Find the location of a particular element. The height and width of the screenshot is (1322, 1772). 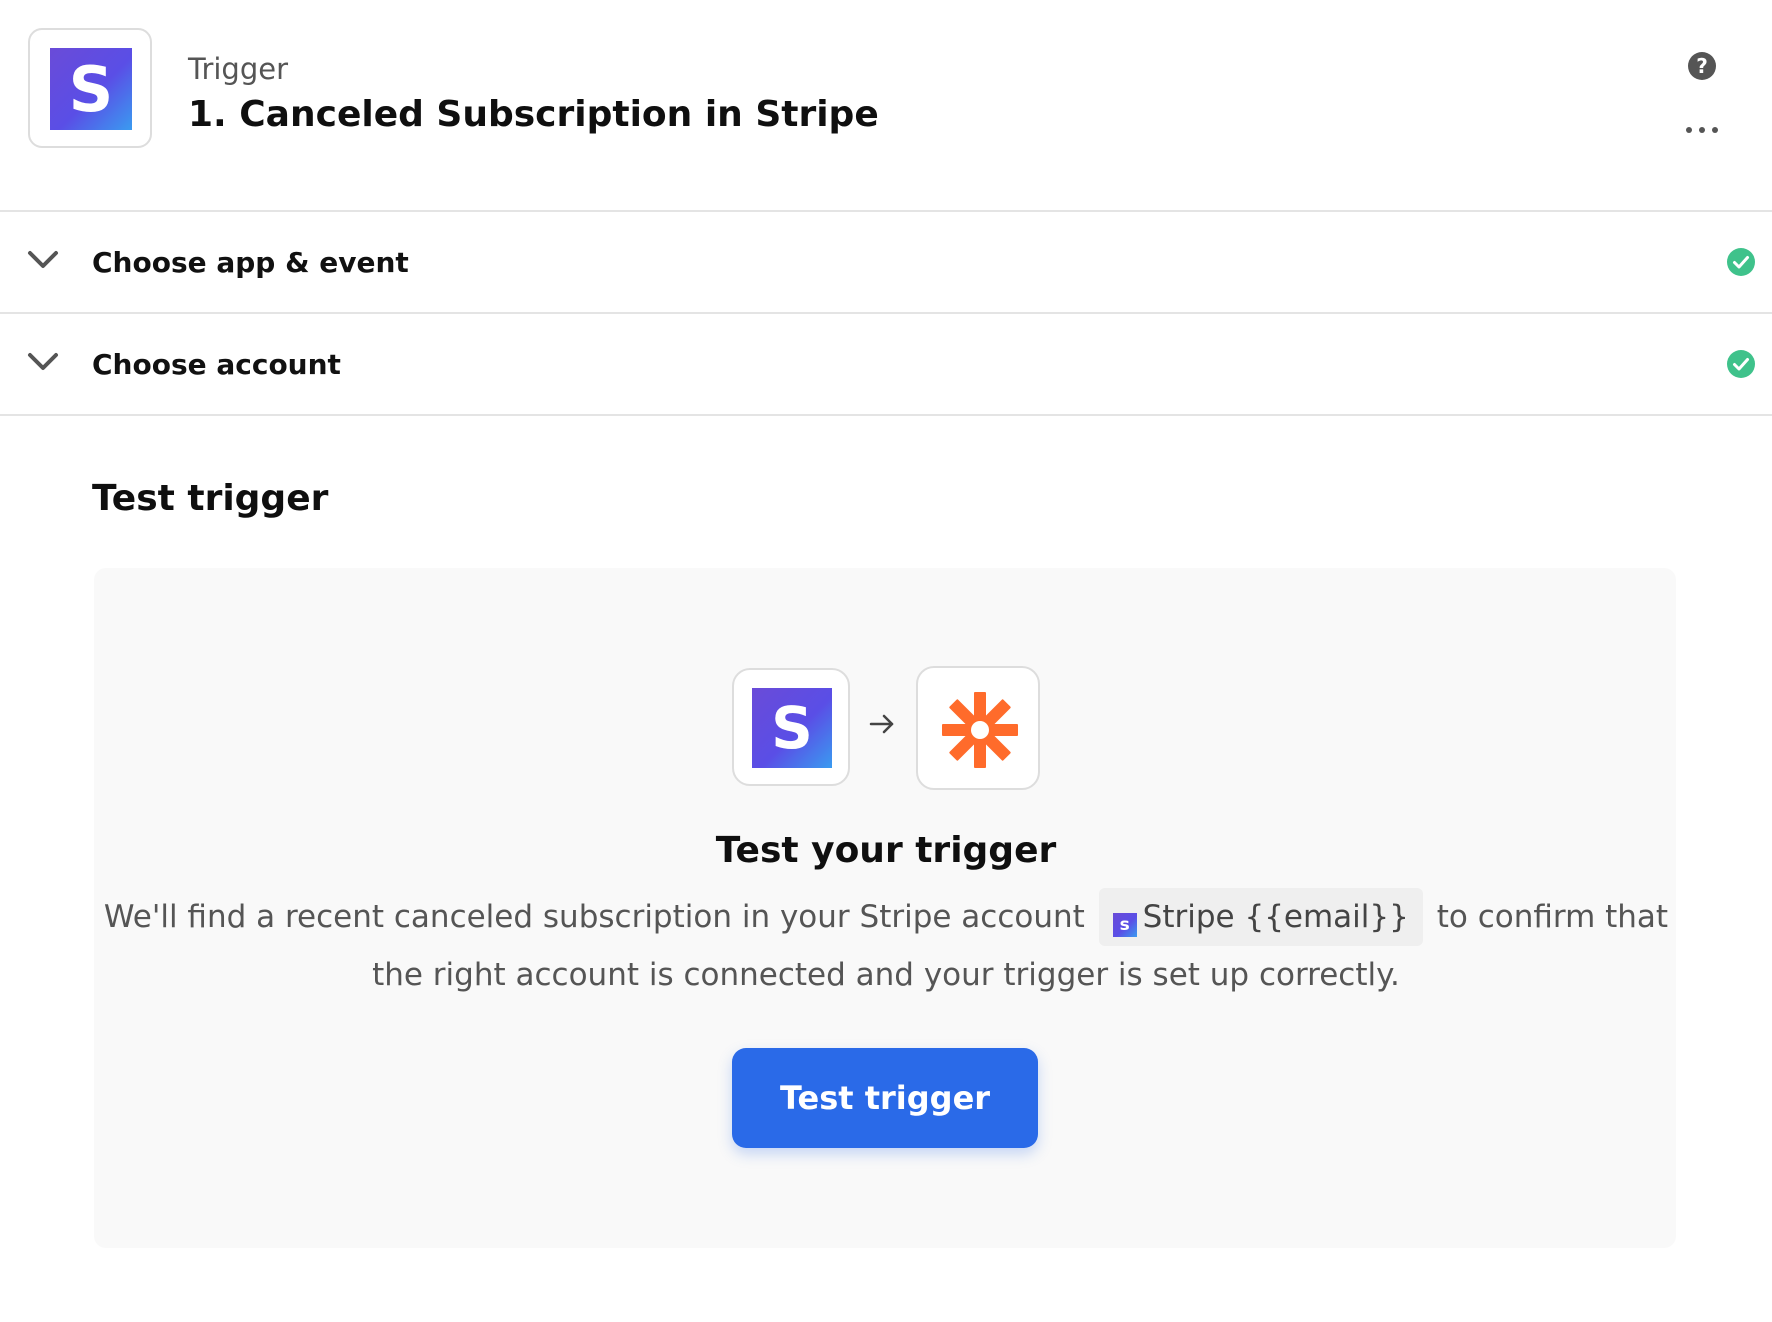

app-icon-tile: S is located at coordinates (90, 88).